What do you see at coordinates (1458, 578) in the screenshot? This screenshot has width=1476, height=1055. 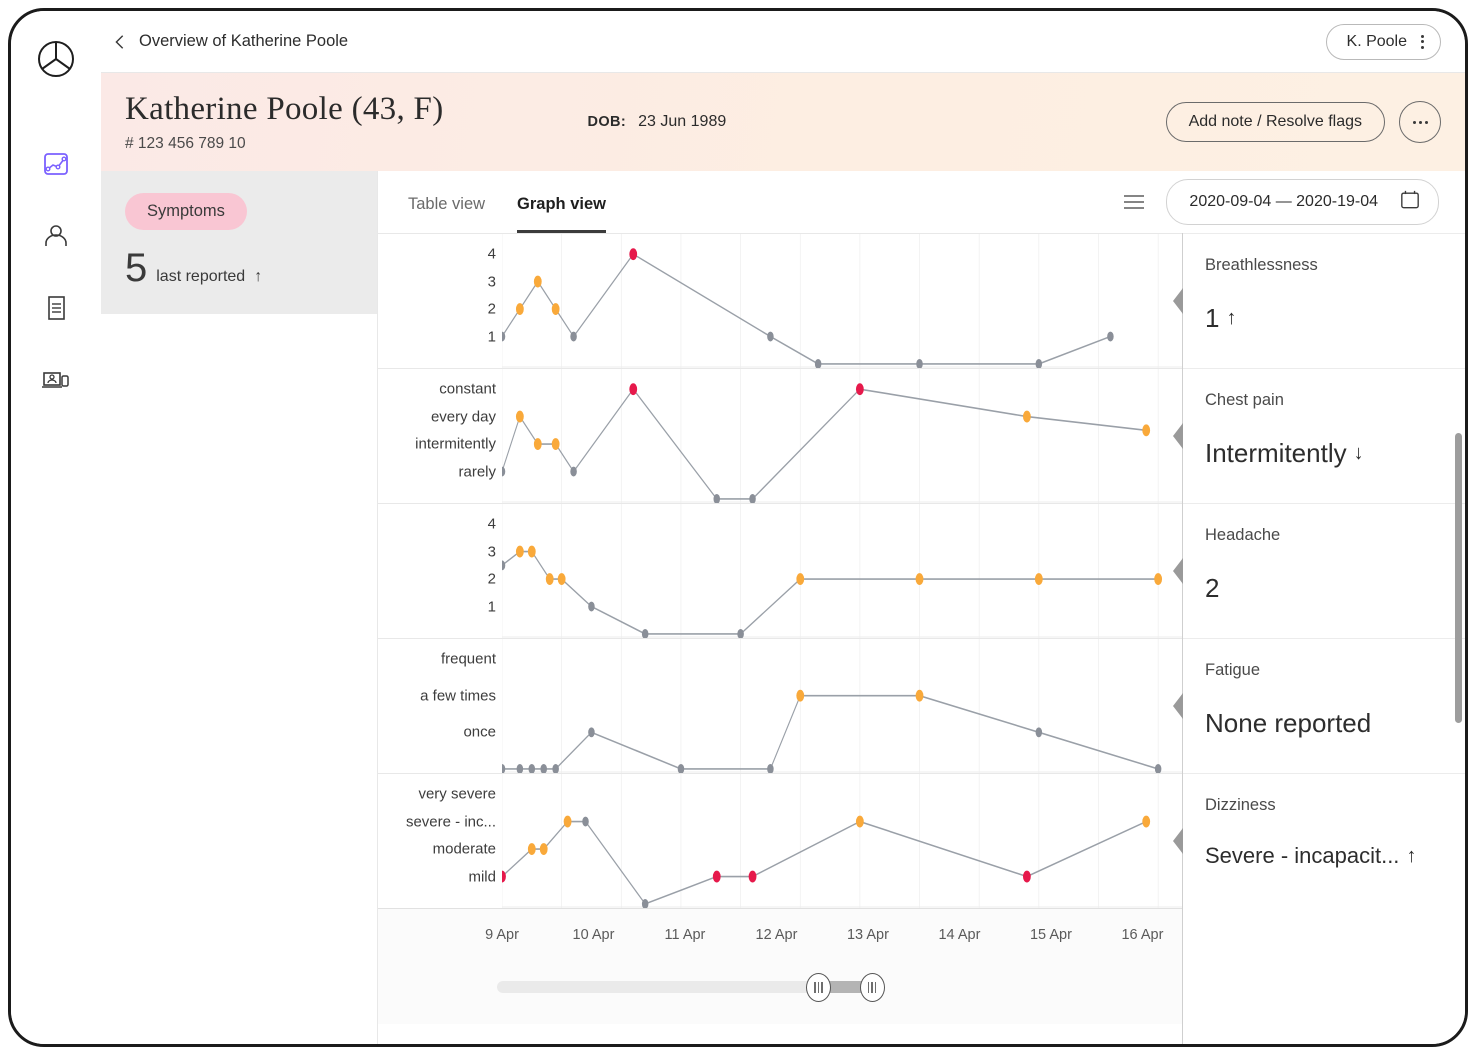 I see `vertical-scrollbar` at bounding box center [1458, 578].